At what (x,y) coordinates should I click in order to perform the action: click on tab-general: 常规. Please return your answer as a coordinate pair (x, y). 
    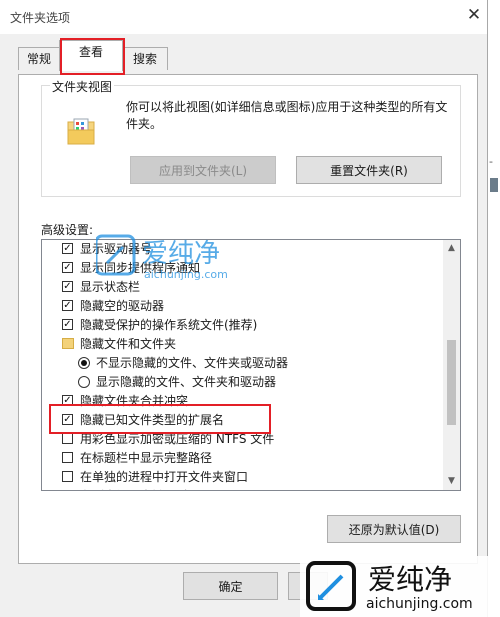
    Looking at the image, I should click on (39, 58).